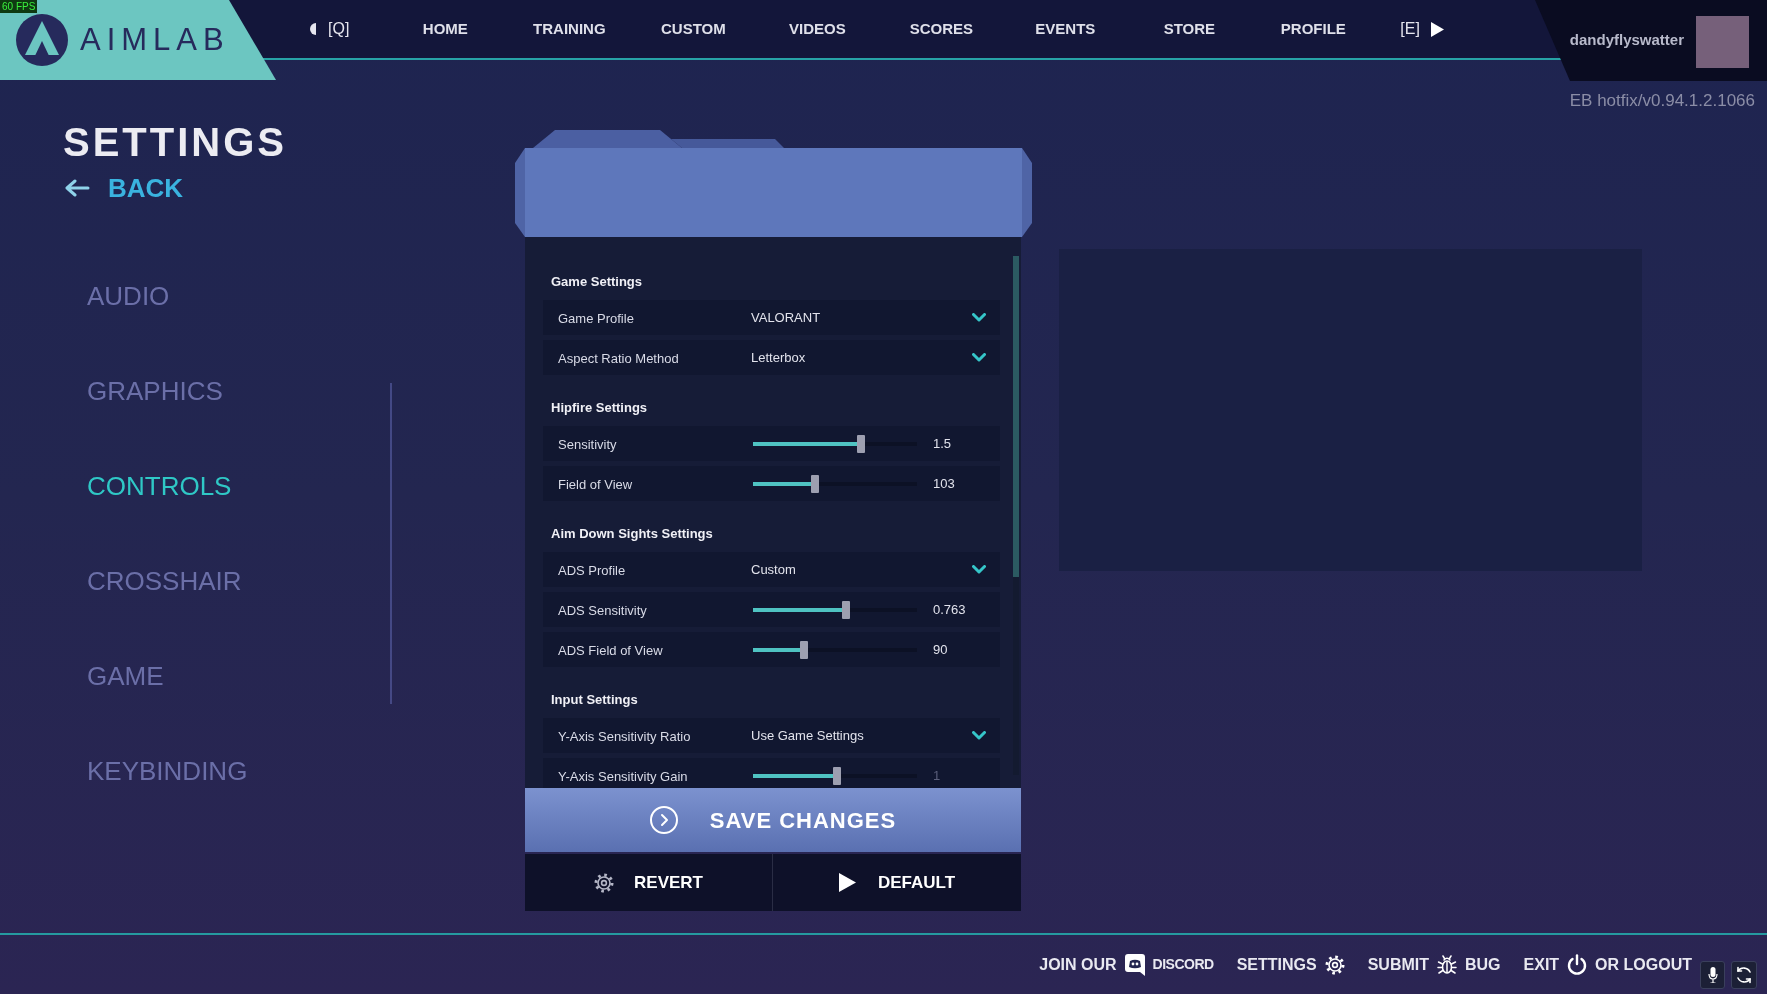 The height and width of the screenshot is (994, 1767). I want to click on refresh-button, so click(1744, 975).